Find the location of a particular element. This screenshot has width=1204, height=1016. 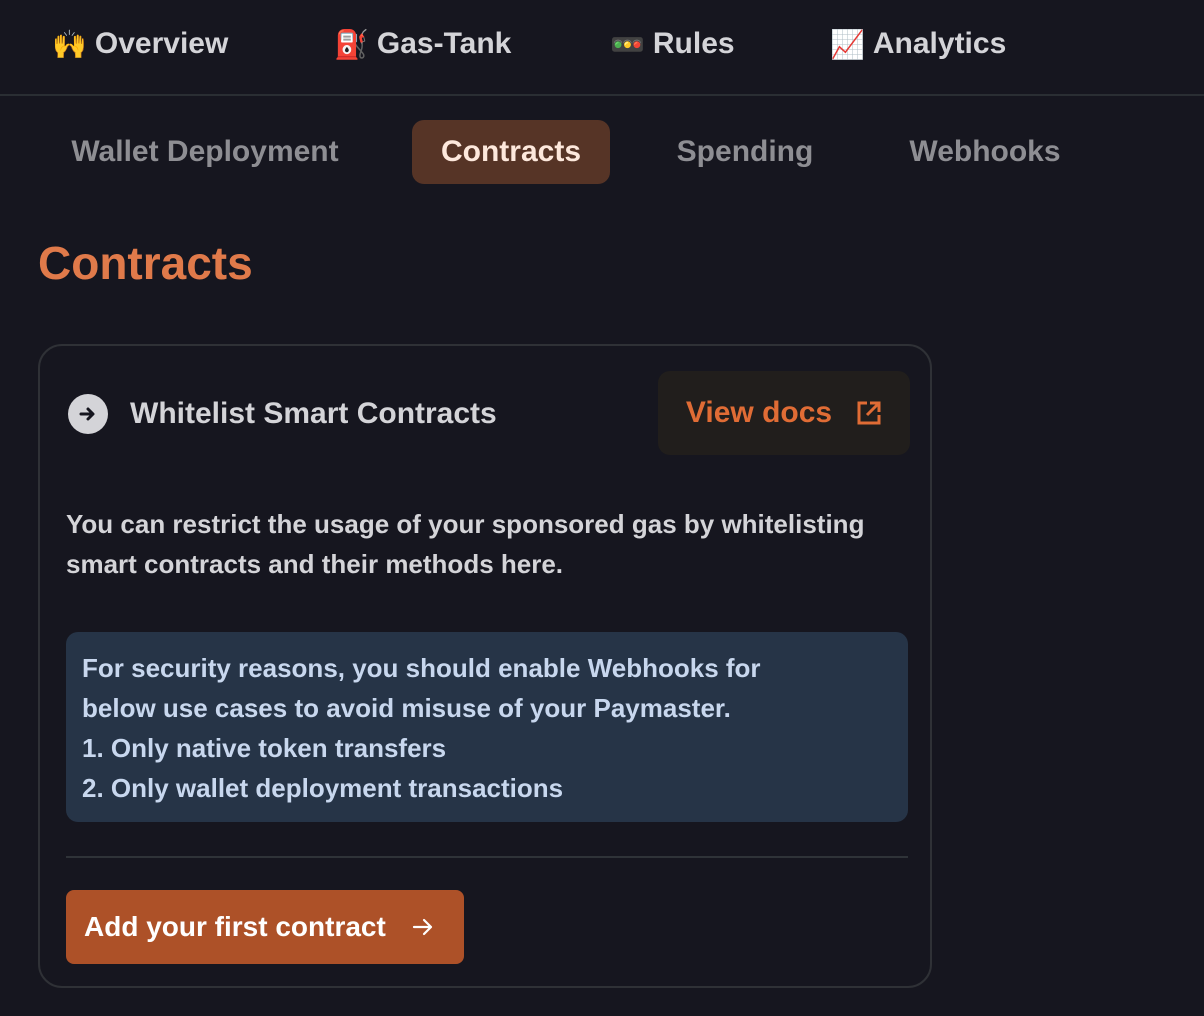

nav-item-label: Gas-Tank is located at coordinates (444, 43).